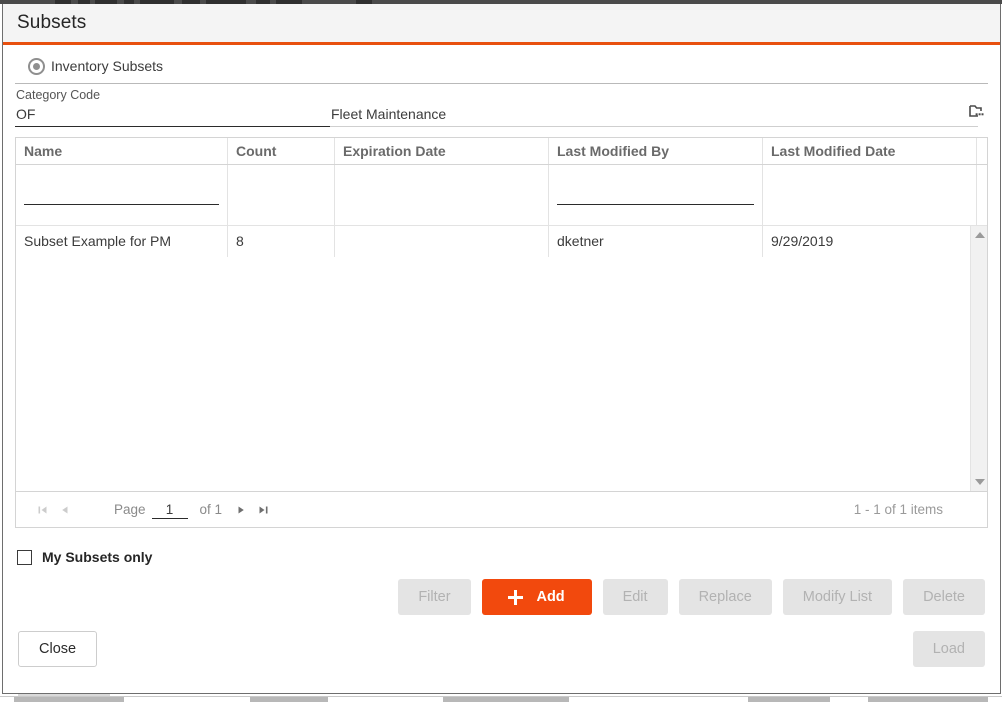 The width and height of the screenshot is (1002, 702). I want to click on browse-lookup-glyph, so click(976, 111).